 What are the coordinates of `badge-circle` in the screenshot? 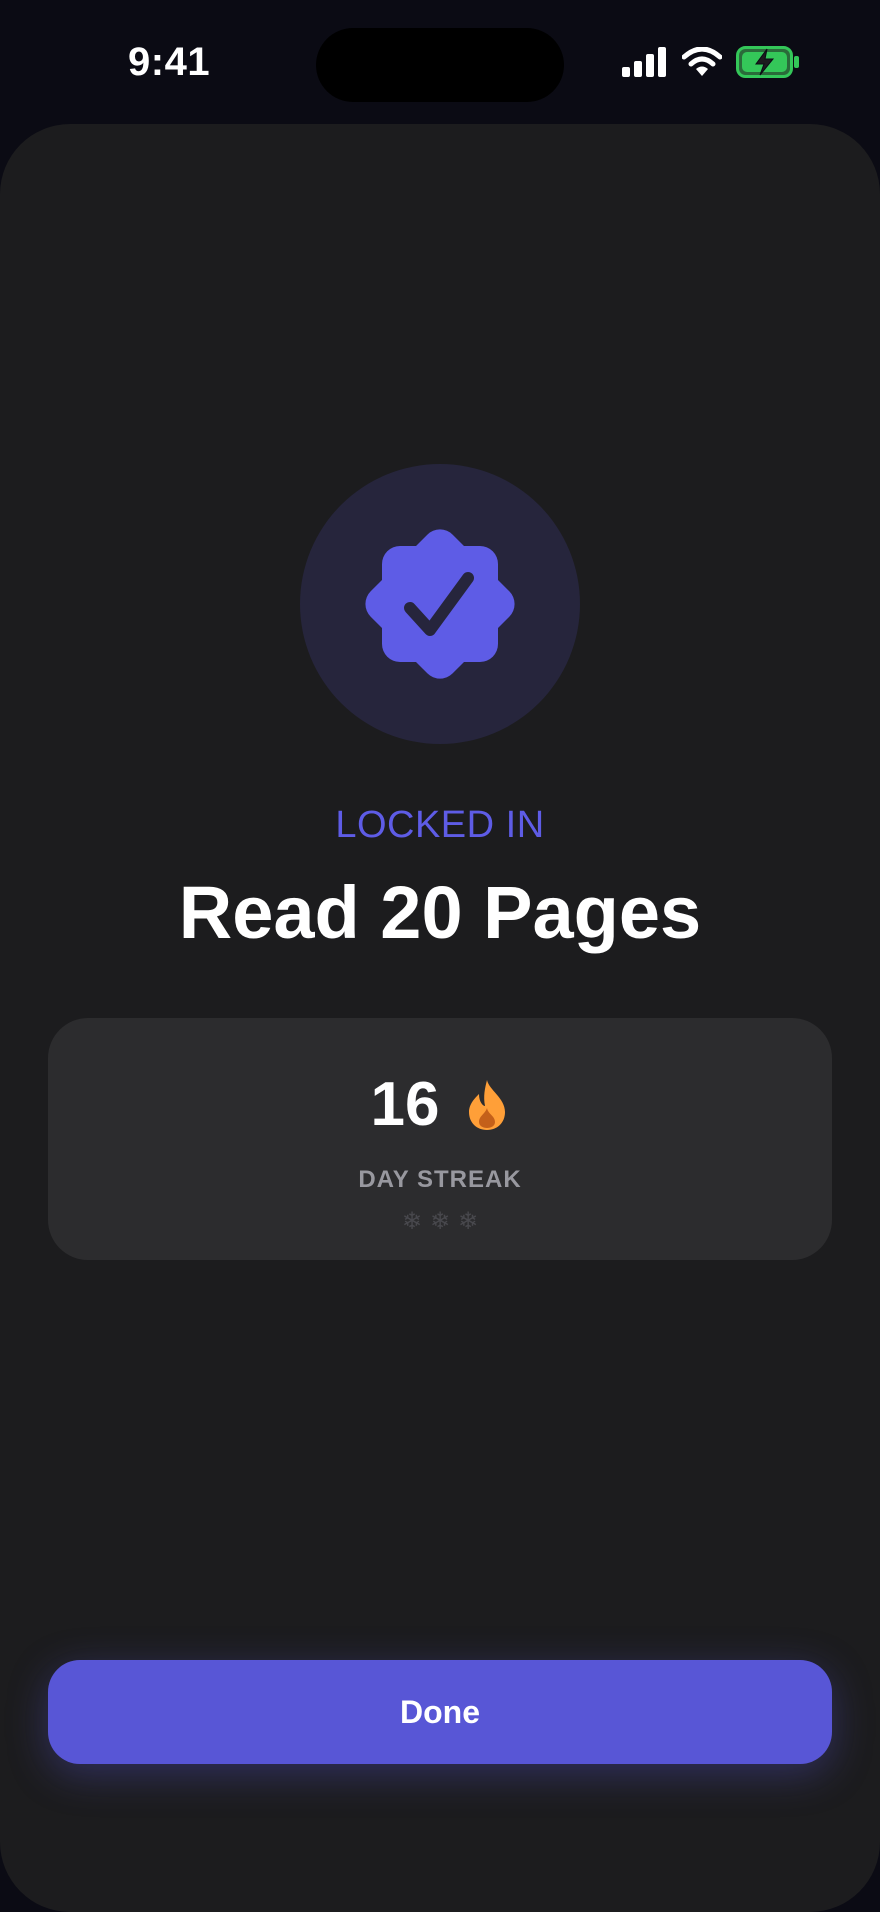 It's located at (440, 604).